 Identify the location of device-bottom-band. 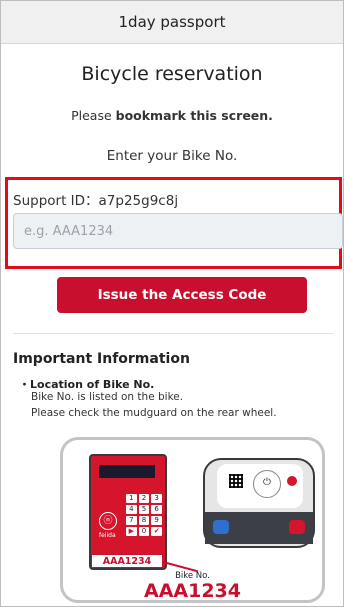
(259, 528).